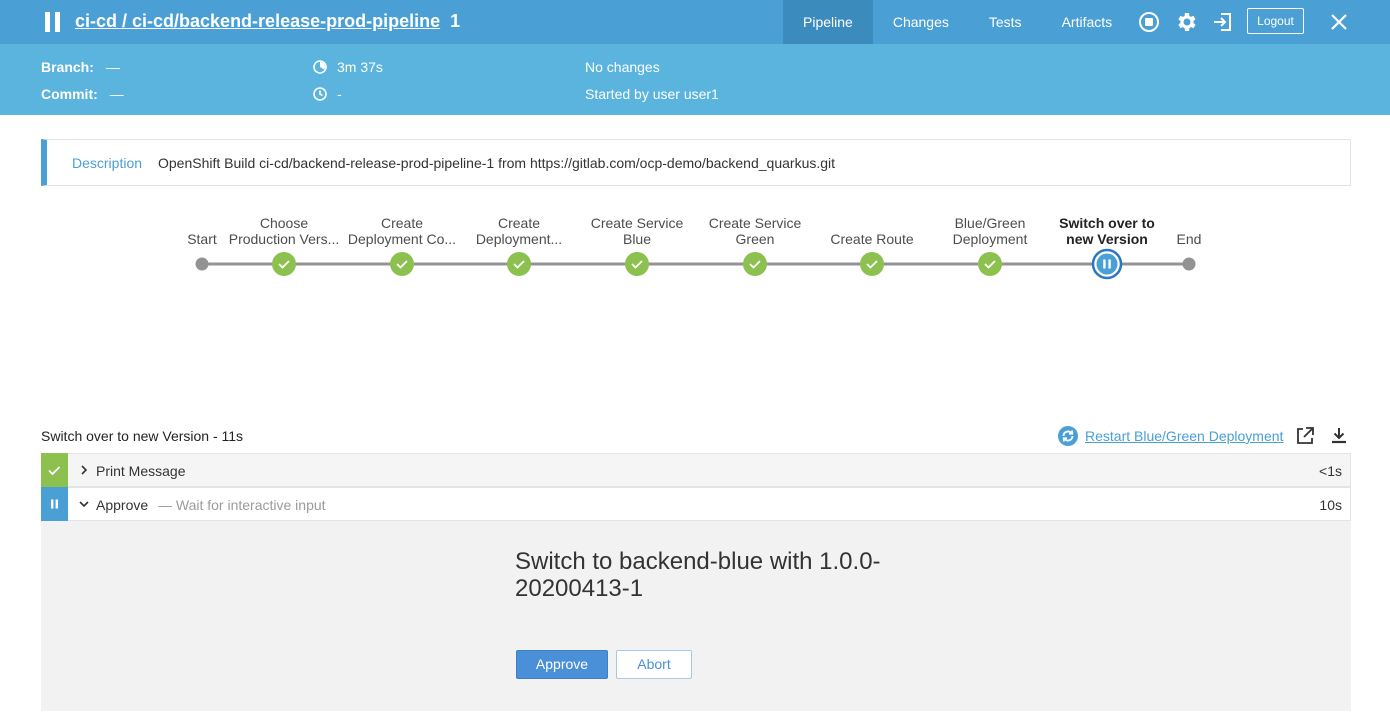 This screenshot has height=718, width=1390. What do you see at coordinates (402, 264) in the screenshot?
I see `stage-node-create-deployment-co` at bounding box center [402, 264].